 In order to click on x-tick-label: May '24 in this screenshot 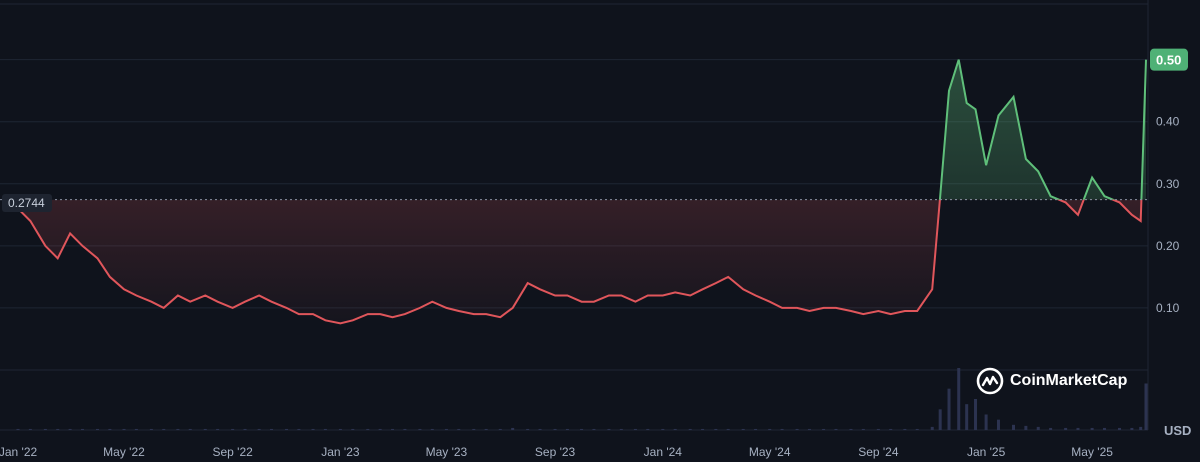, I will do `click(770, 452)`.